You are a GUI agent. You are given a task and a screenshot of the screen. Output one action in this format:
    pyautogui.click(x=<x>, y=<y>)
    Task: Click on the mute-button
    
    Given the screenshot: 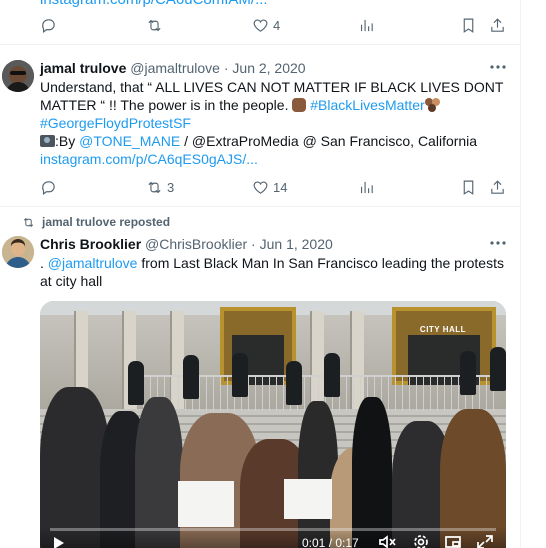 What is the action you would take?
    pyautogui.click(x=387, y=541)
    